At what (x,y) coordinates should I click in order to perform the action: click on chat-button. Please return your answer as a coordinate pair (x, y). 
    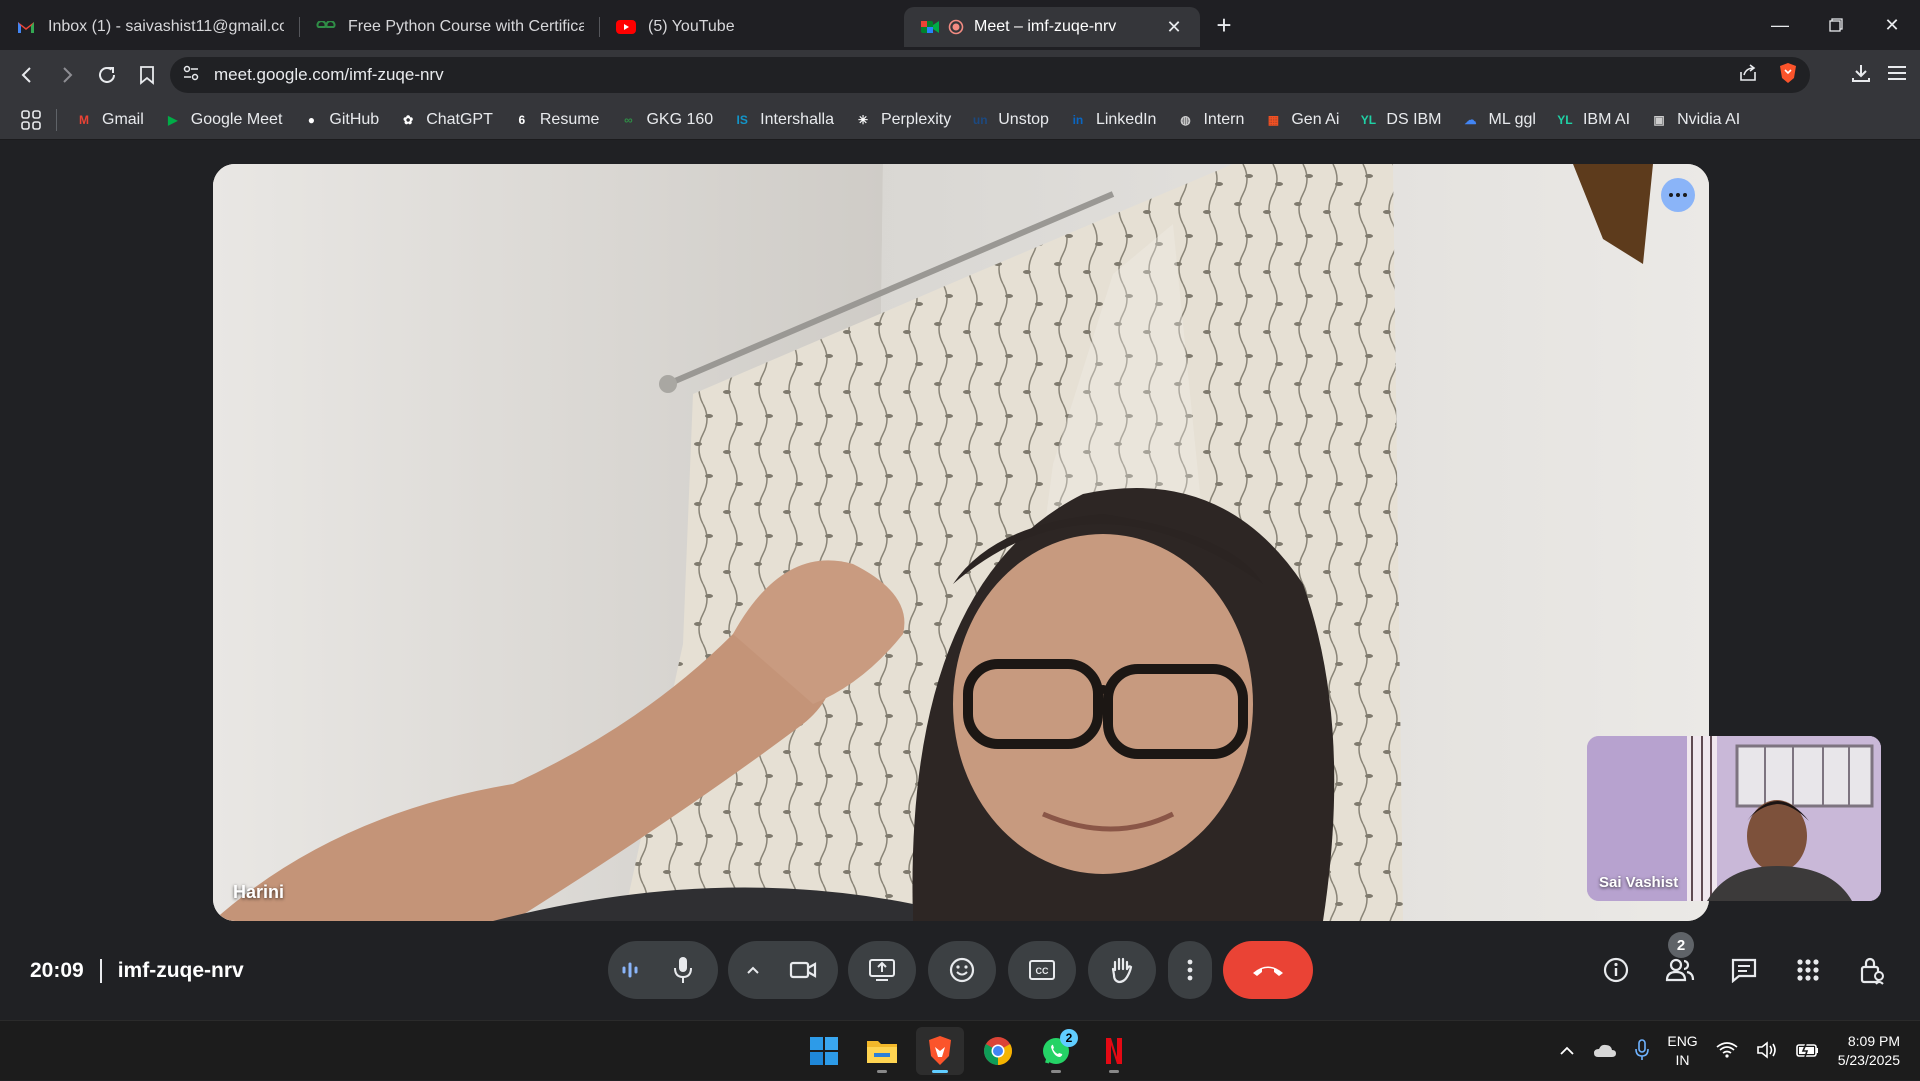
    Looking at the image, I should click on (1744, 970).